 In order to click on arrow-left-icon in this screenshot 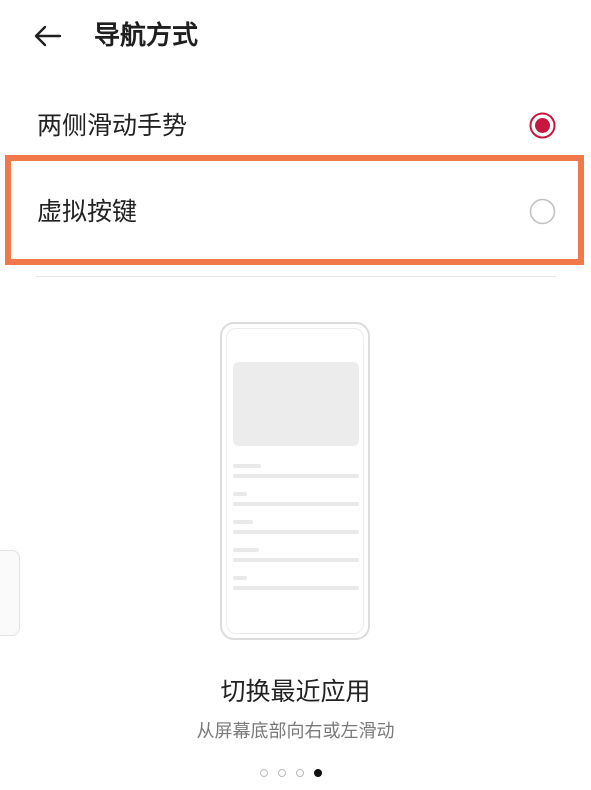, I will do `click(48, 36)`.